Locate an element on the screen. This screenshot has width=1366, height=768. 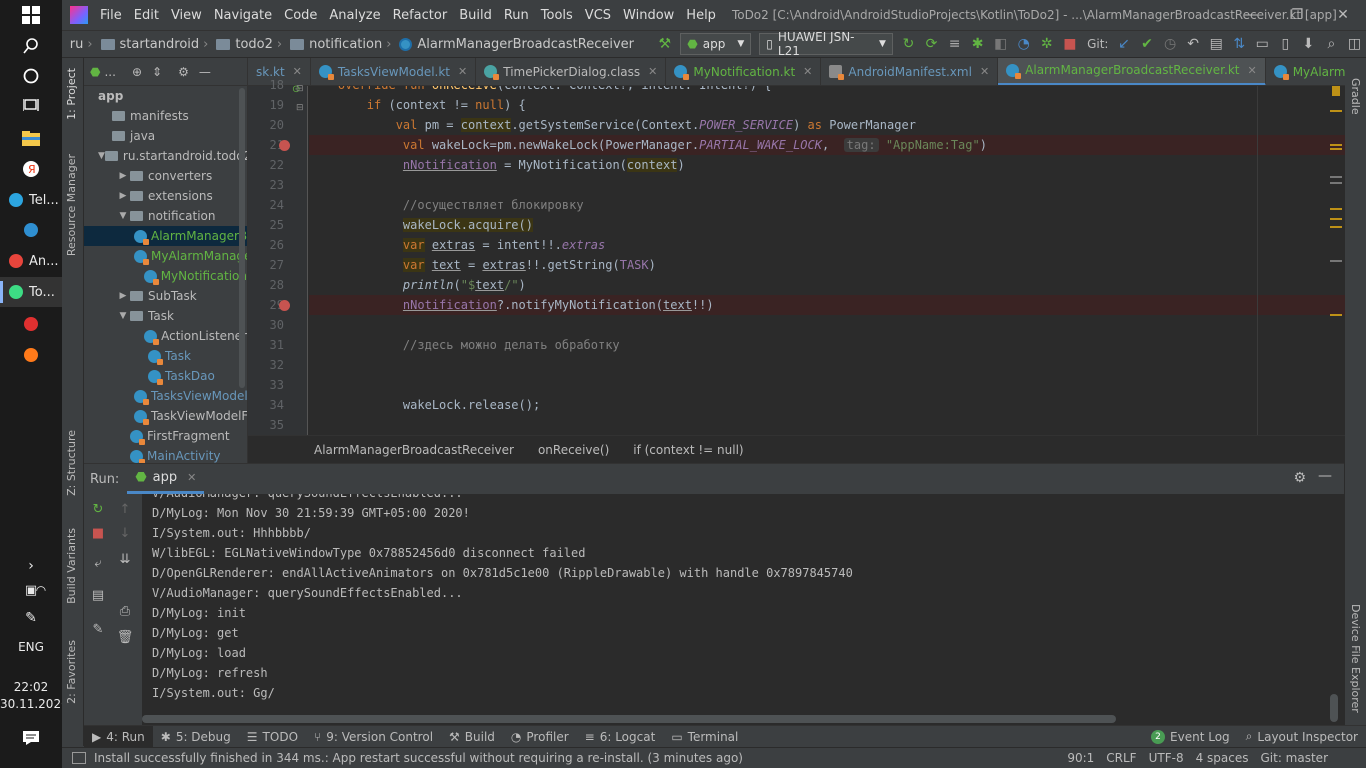
layout-inspector-button: ⌕ Layout Inspector is located at coordinates (1302, 737).